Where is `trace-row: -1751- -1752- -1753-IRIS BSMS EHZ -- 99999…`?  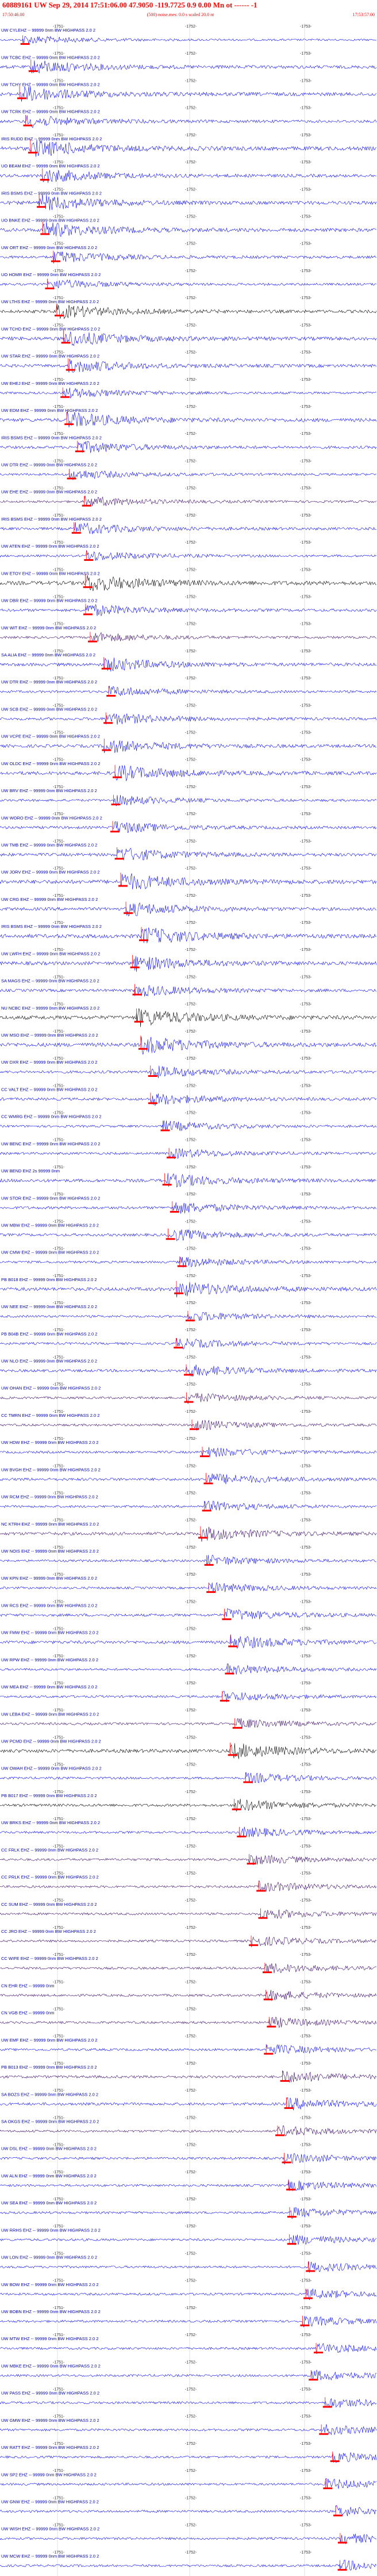
trace-row: -1751- -1752- -1753-IRIS BSMS EHZ -- 99999… is located at coordinates (188, 442).